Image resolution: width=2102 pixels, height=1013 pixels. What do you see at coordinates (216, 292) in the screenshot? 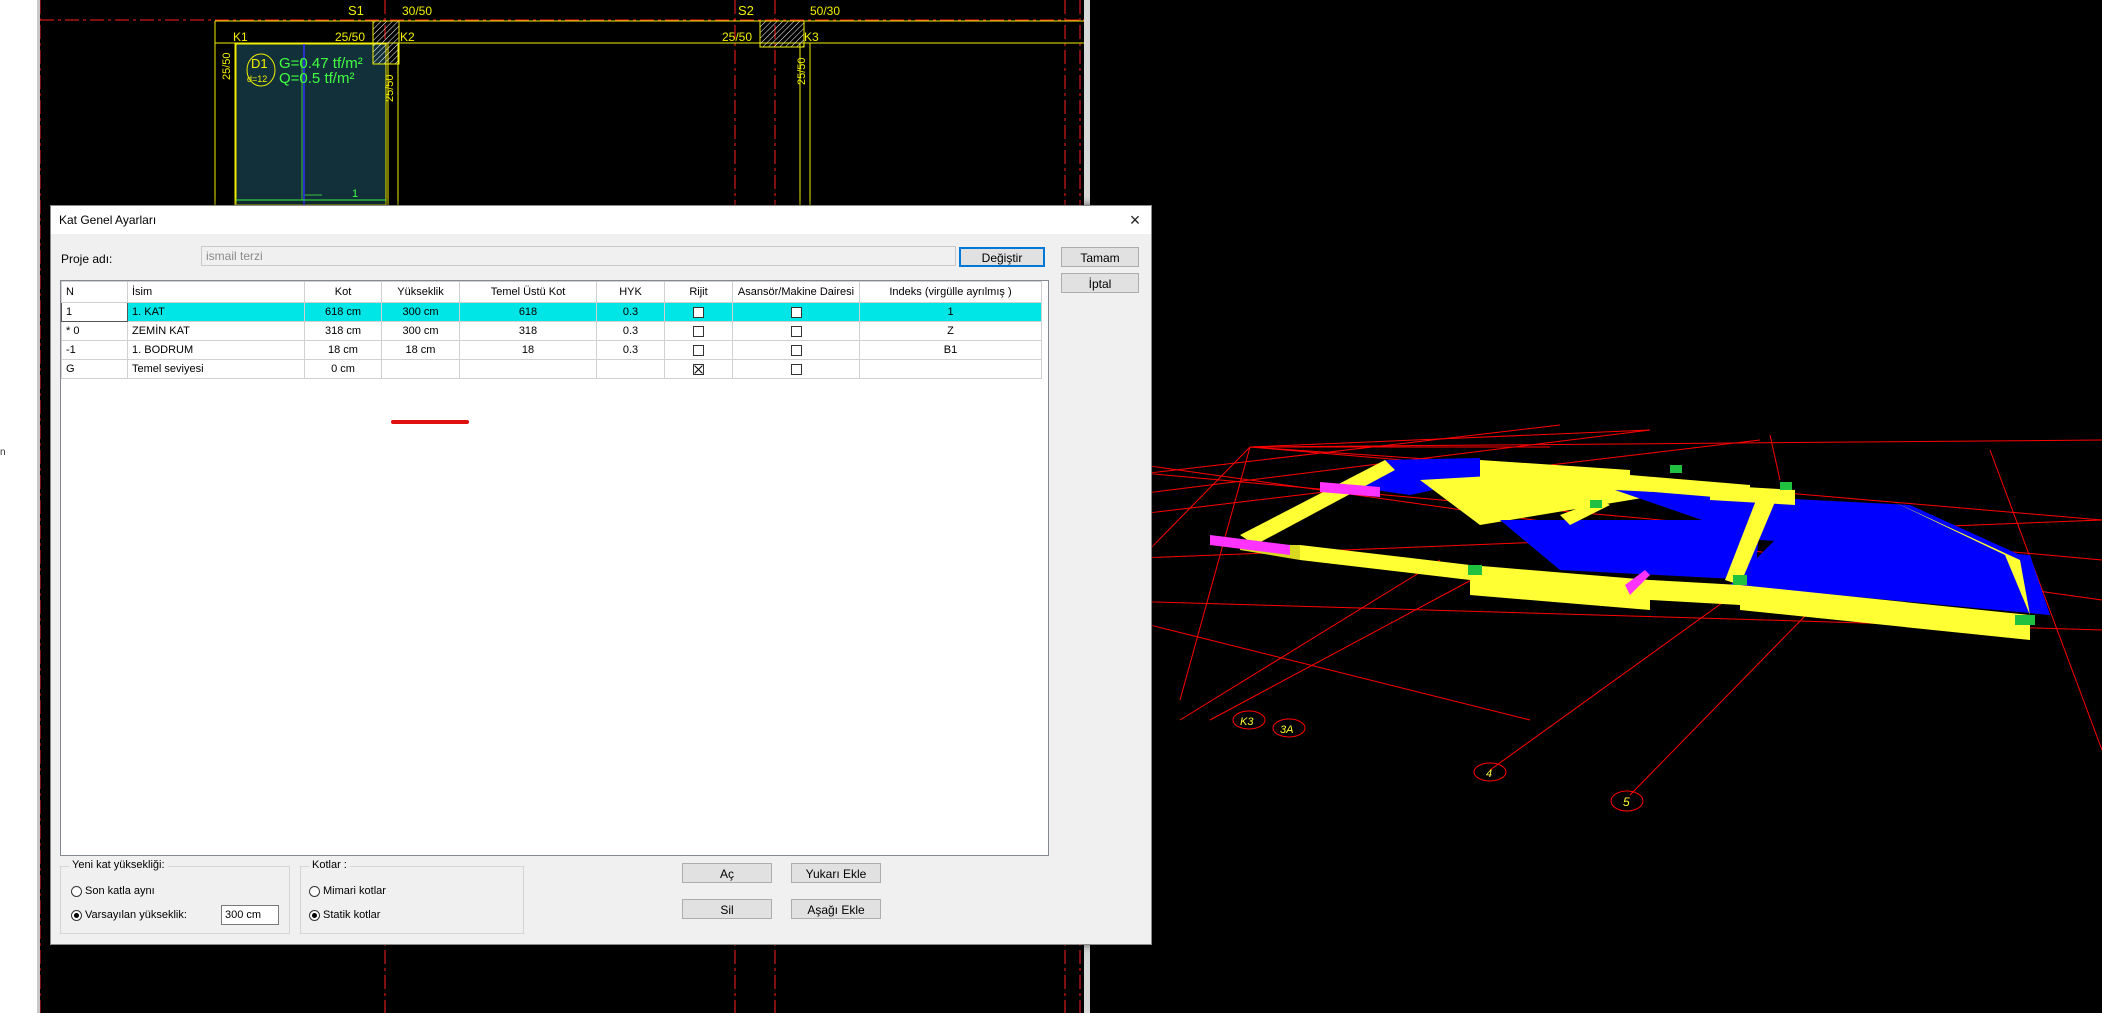
I see `column-header: İsim` at bounding box center [216, 292].